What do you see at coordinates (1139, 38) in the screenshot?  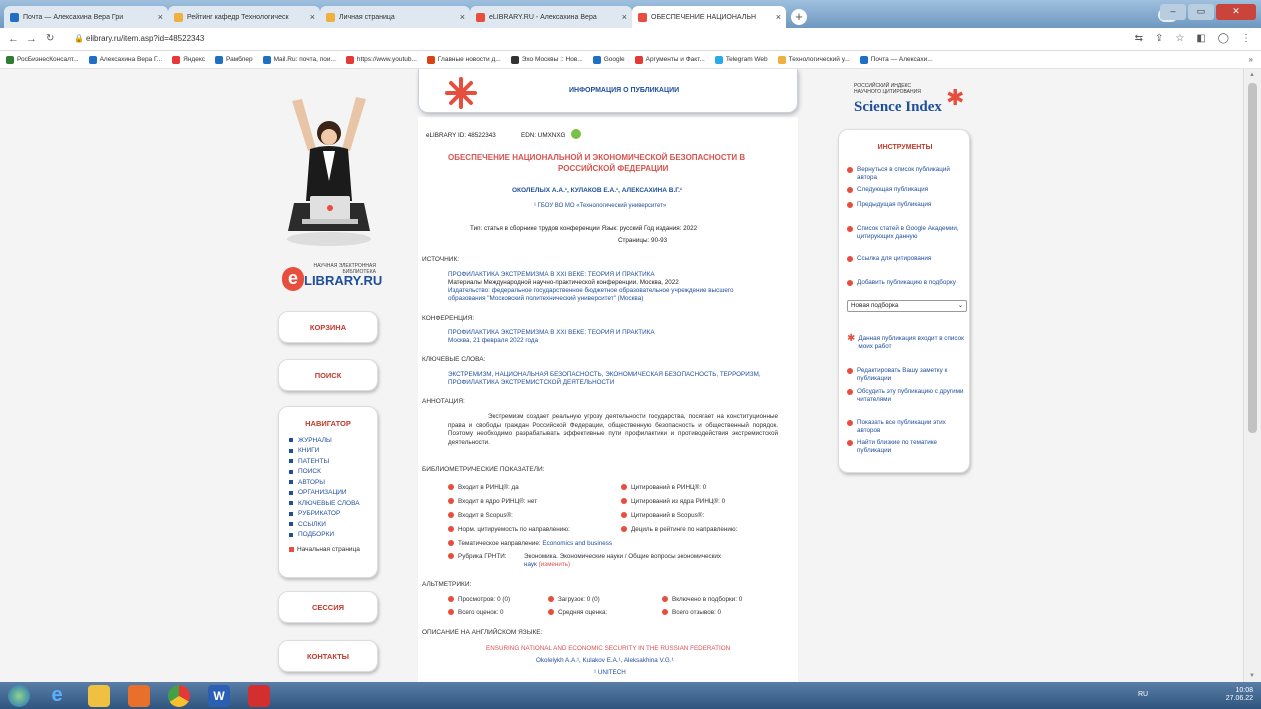 I see `translate-icon: ⇆` at bounding box center [1139, 38].